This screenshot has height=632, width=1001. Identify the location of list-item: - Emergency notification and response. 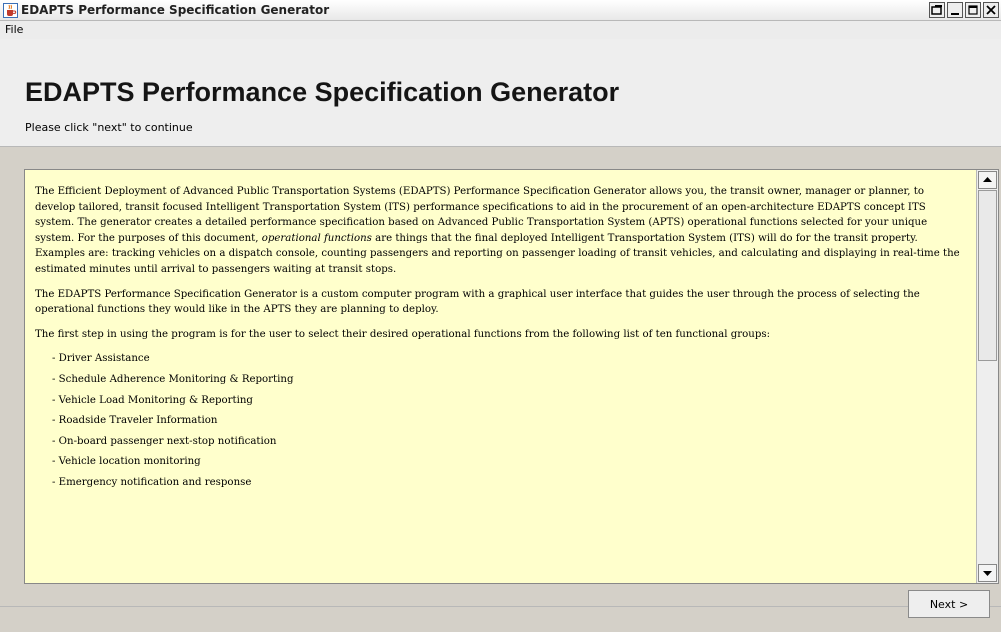
(152, 482).